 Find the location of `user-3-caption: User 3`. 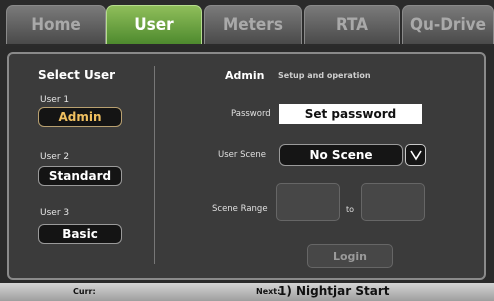

user-3-caption: User 3 is located at coordinates (55, 213).